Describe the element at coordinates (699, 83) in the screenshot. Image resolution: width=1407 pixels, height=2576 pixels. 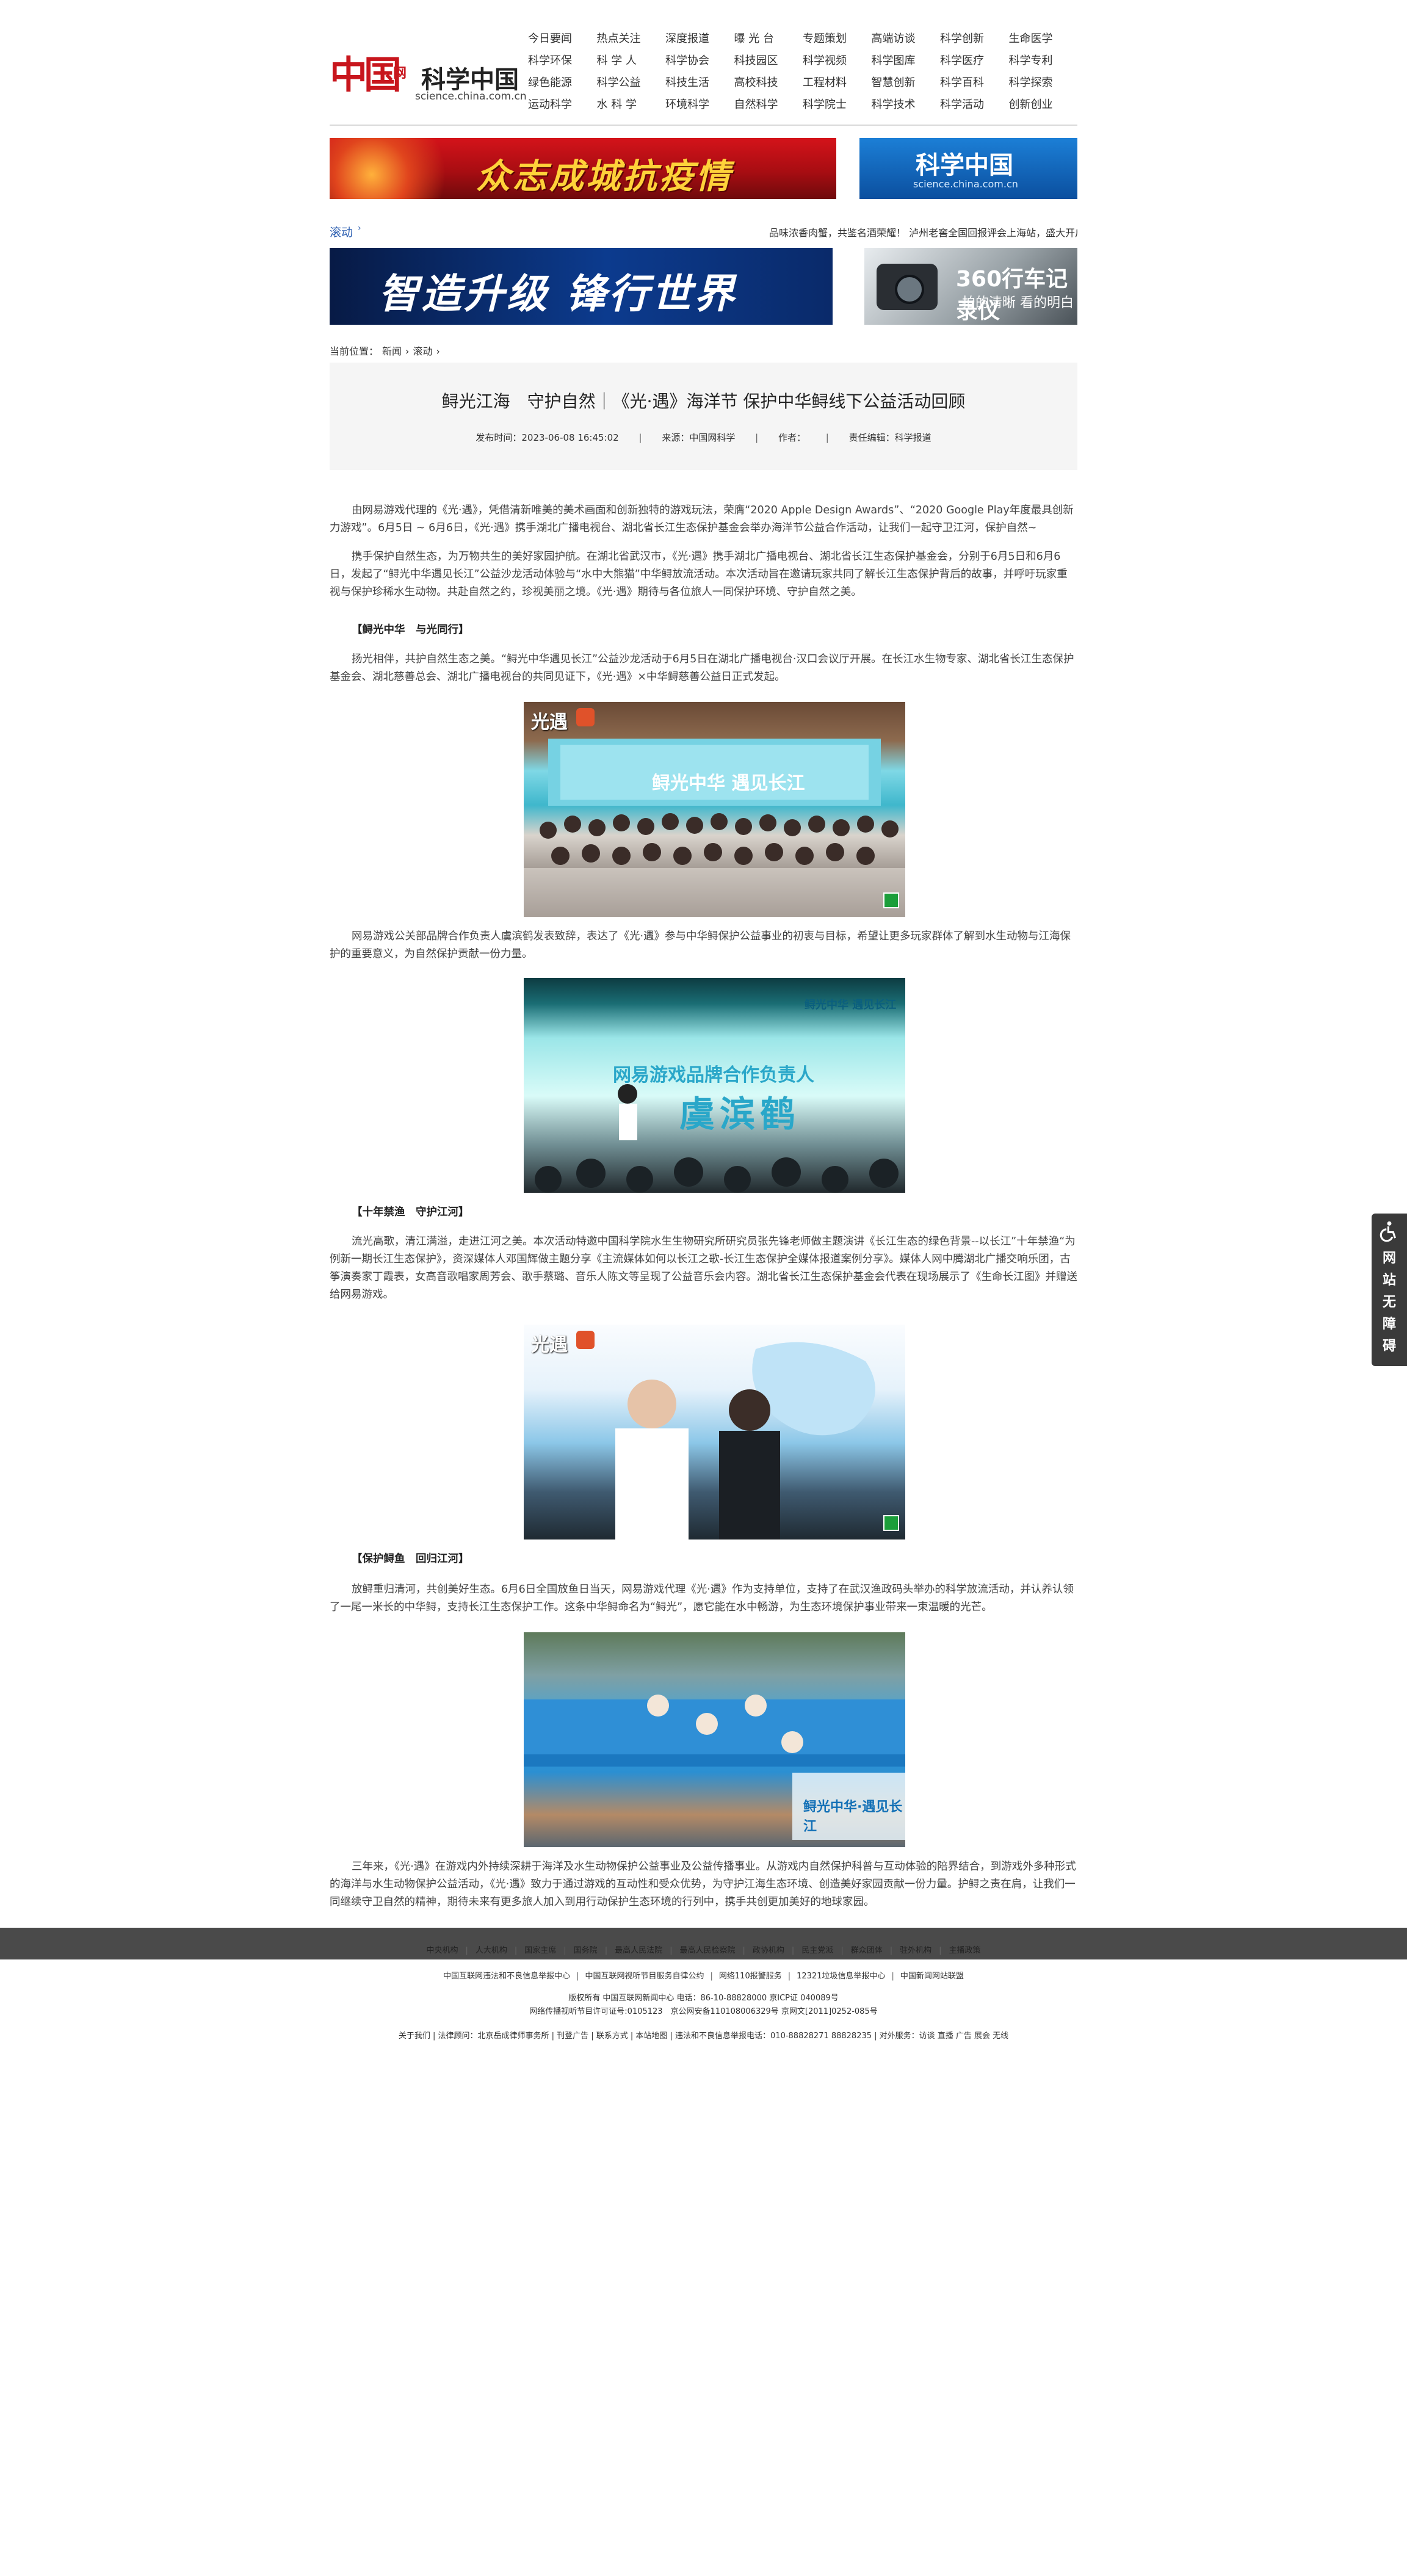
I see `top-nav-item: 科技生活` at that location.